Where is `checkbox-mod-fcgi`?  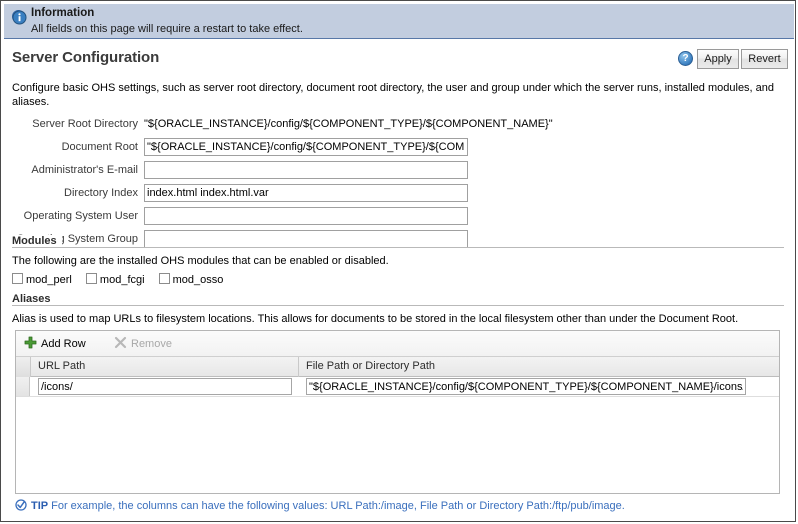
checkbox-mod-fcgi is located at coordinates (91, 278).